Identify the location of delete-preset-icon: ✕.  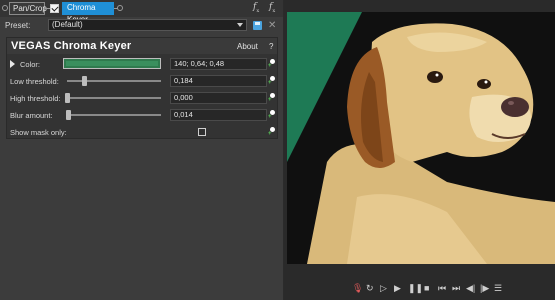
(272, 25).